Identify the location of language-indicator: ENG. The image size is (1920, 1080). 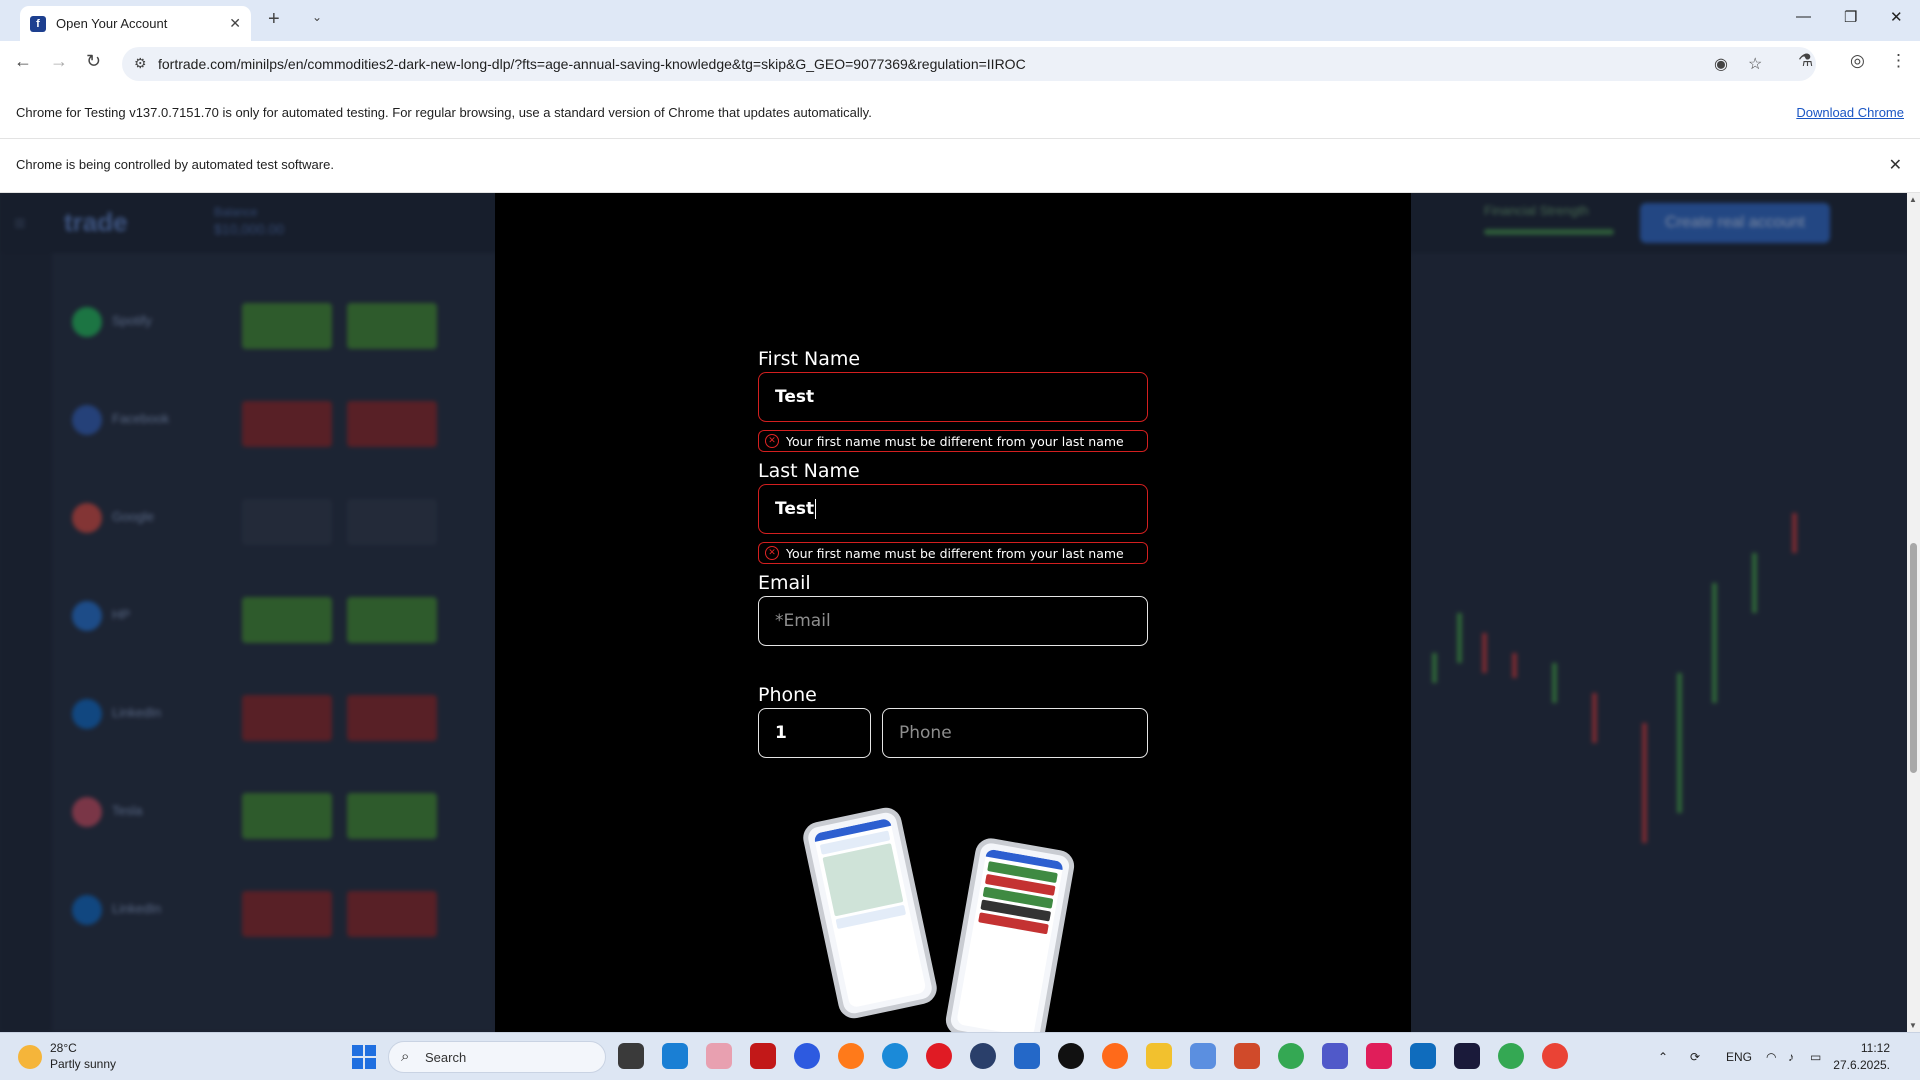
(1739, 1057).